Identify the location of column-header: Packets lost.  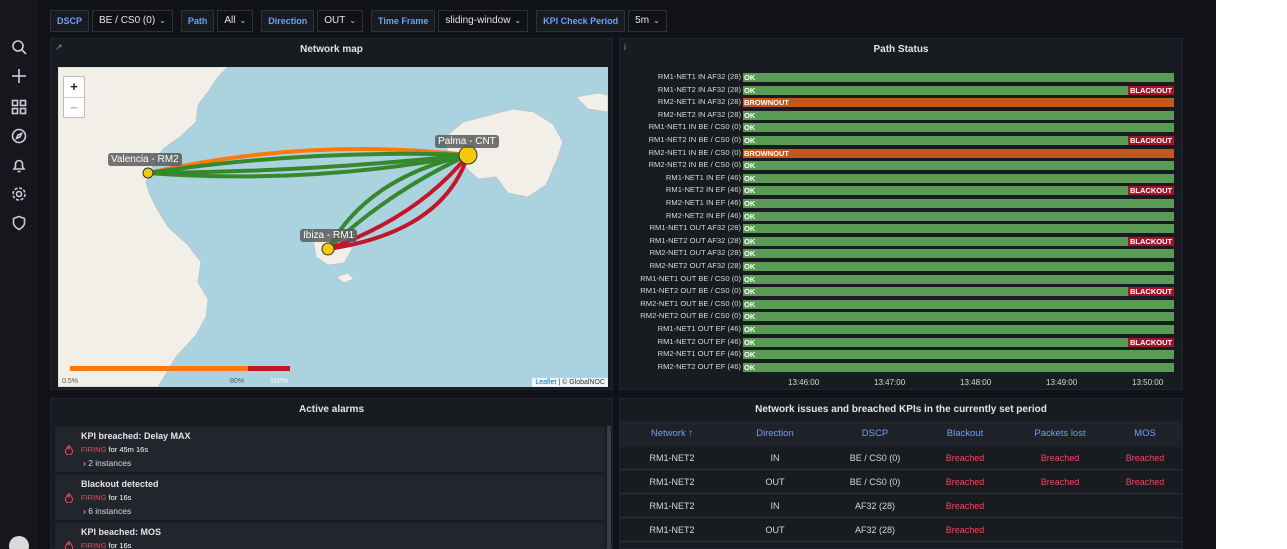
(1060, 433).